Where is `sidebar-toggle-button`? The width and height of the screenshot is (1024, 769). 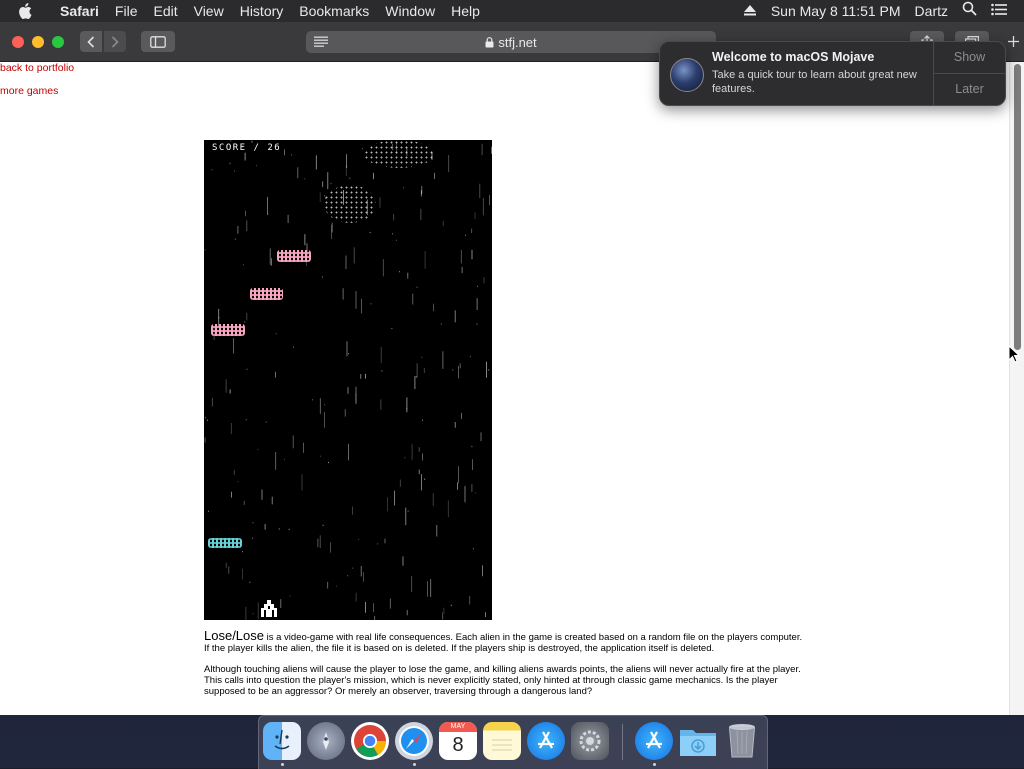
sidebar-toggle-button is located at coordinates (158, 41).